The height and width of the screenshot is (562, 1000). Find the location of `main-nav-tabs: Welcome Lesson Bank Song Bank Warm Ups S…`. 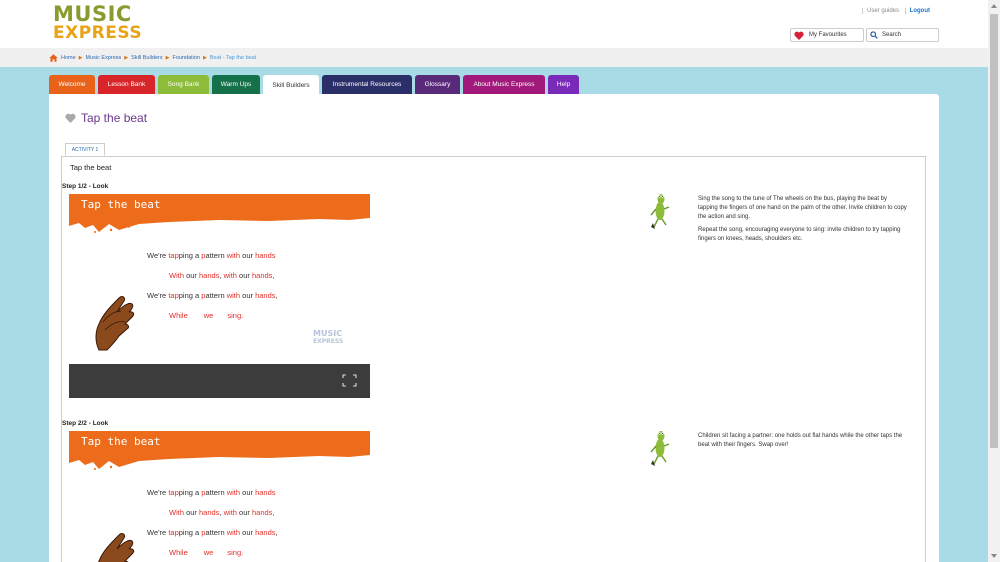

main-nav-tabs: Welcome Lesson Bank Song Bank Warm Ups S… is located at coordinates (314, 85).